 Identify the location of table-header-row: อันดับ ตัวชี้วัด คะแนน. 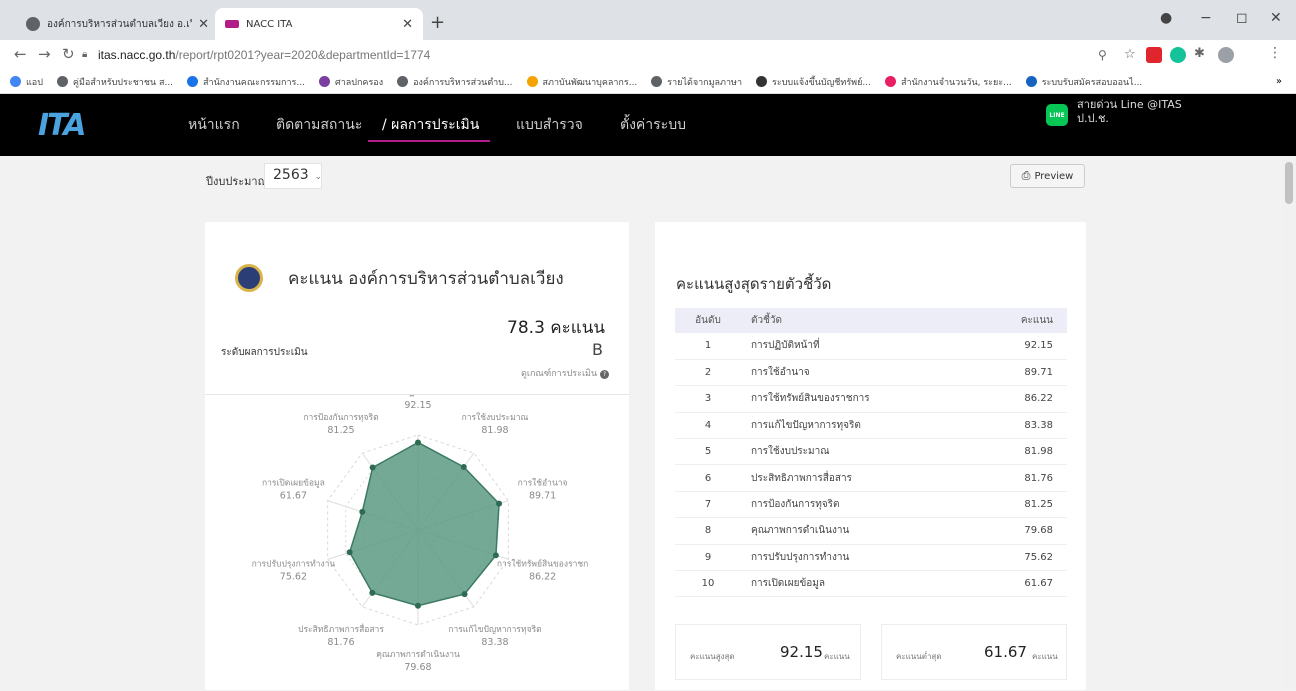
(871, 320).